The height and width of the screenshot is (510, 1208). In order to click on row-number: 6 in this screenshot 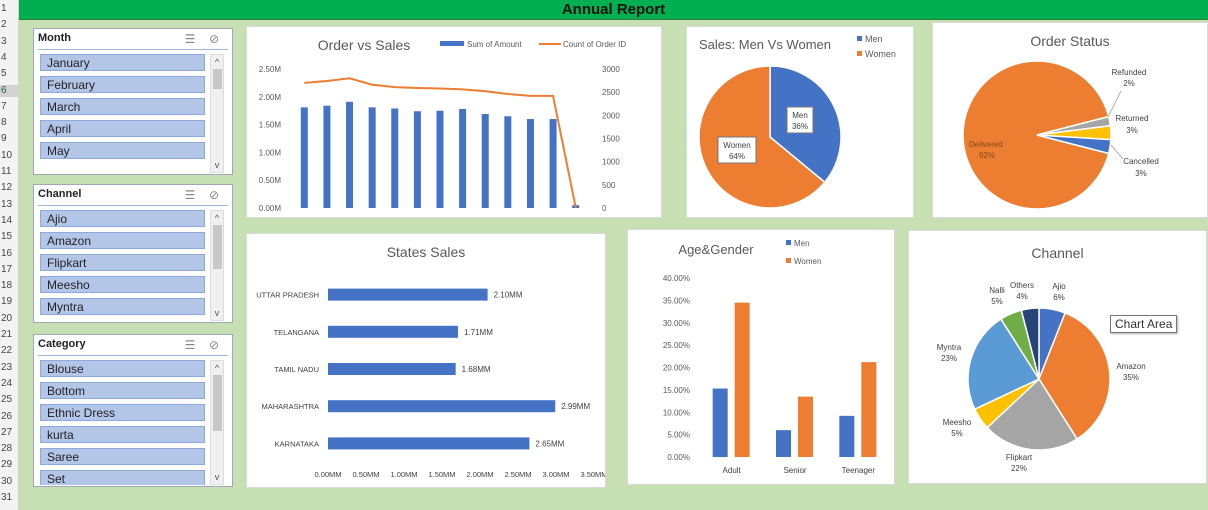, I will do `click(9, 90)`.